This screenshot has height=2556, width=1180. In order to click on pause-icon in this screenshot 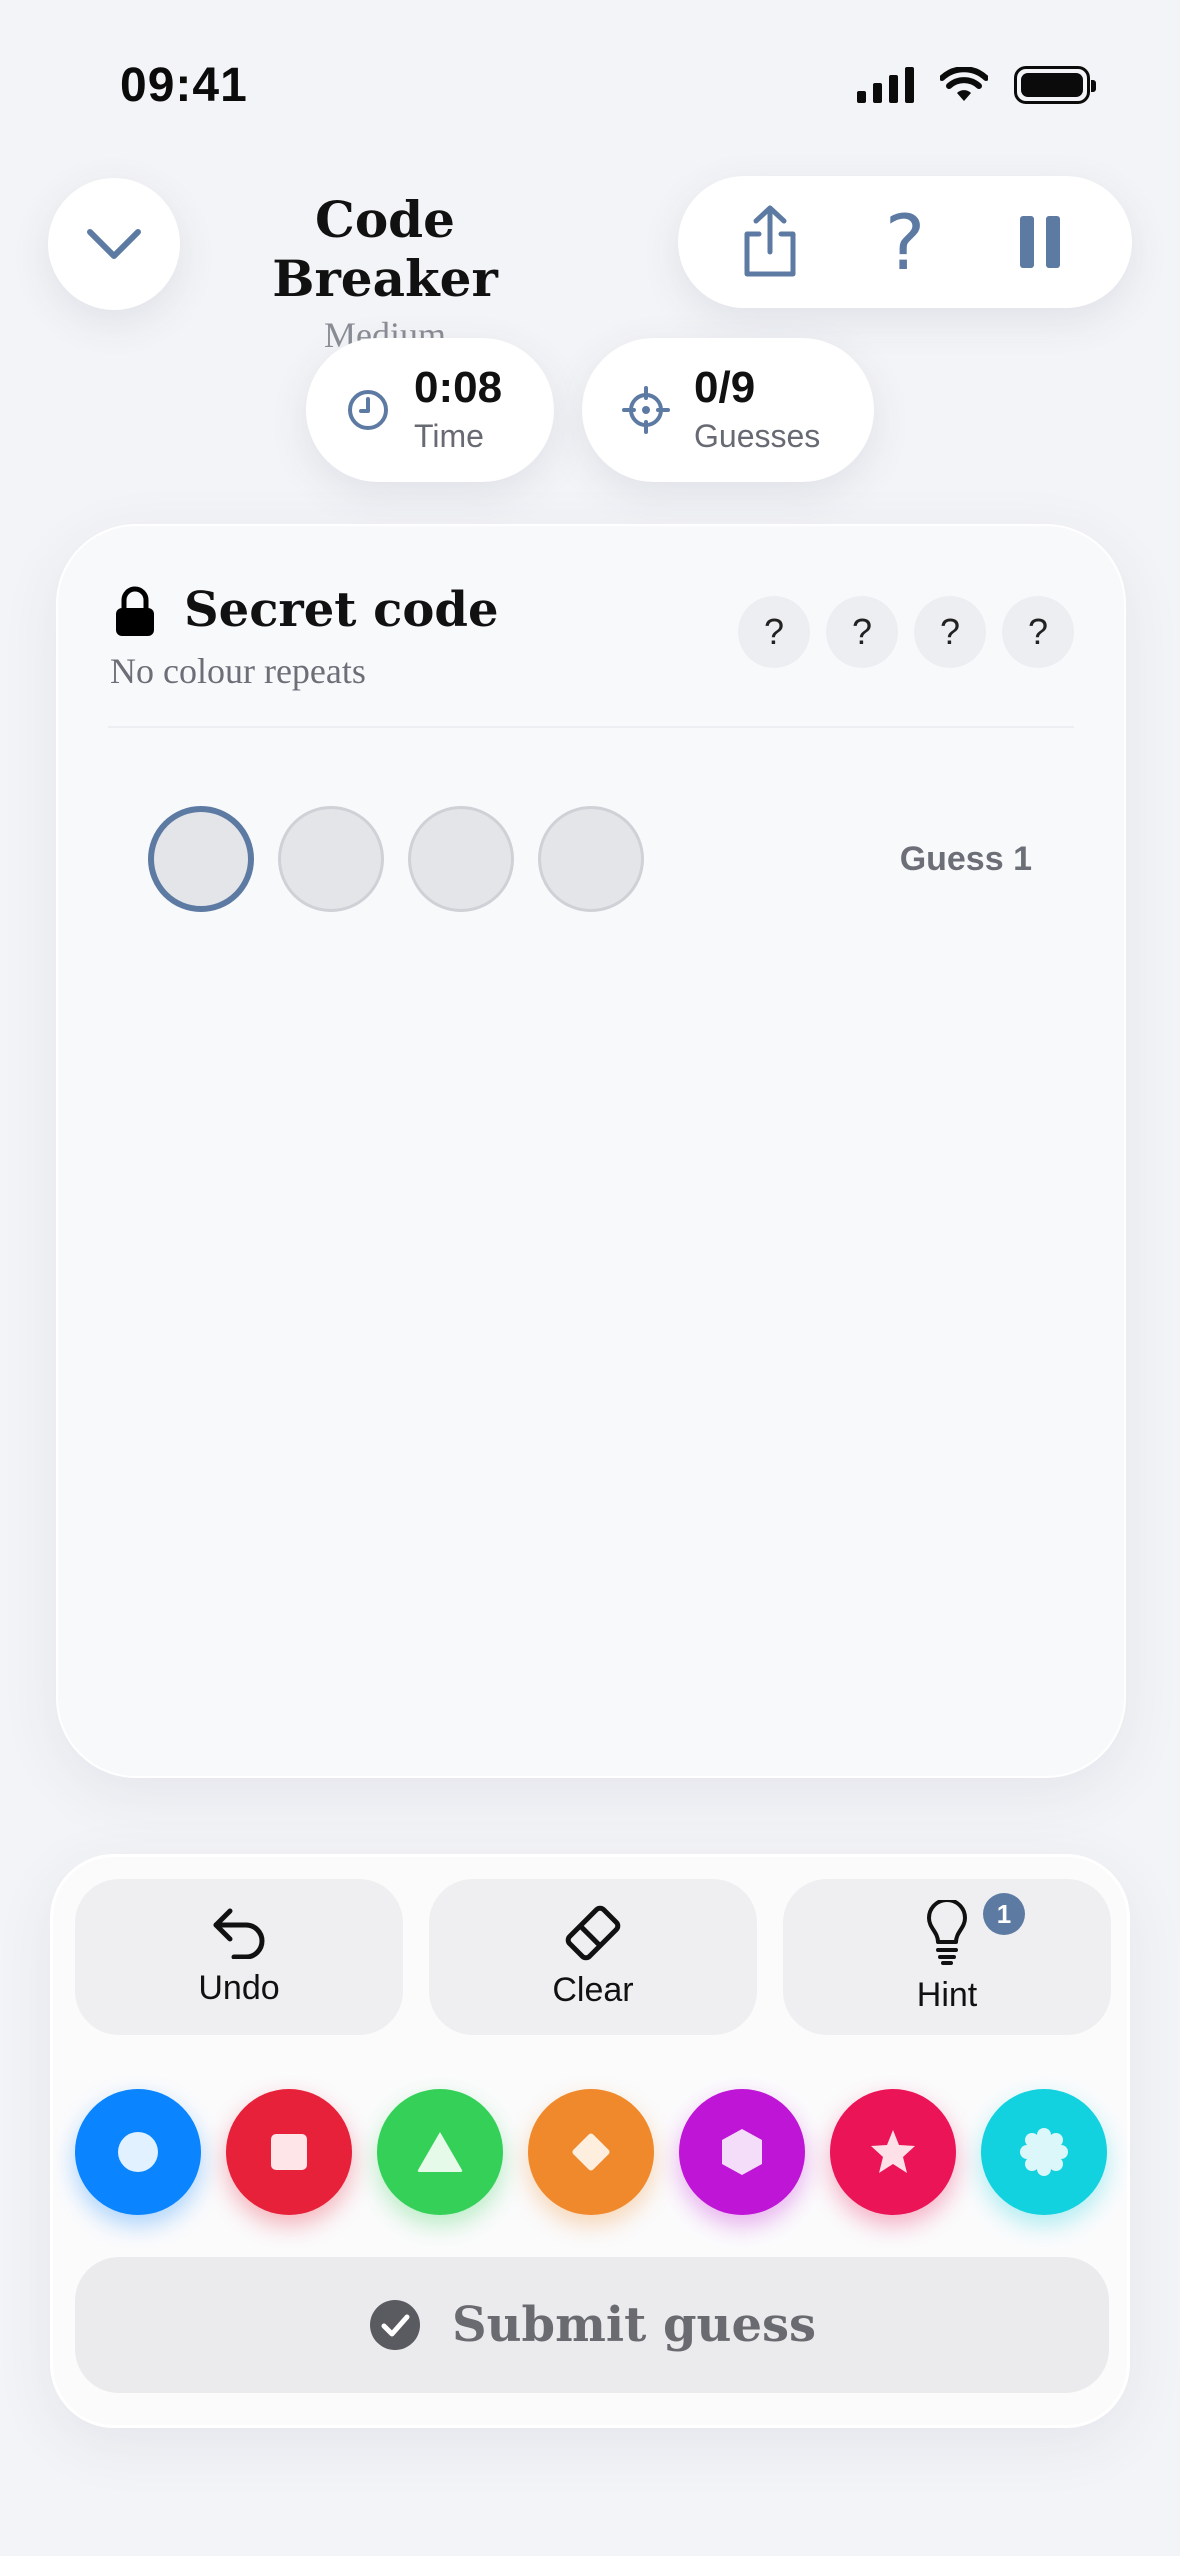, I will do `click(1040, 242)`.